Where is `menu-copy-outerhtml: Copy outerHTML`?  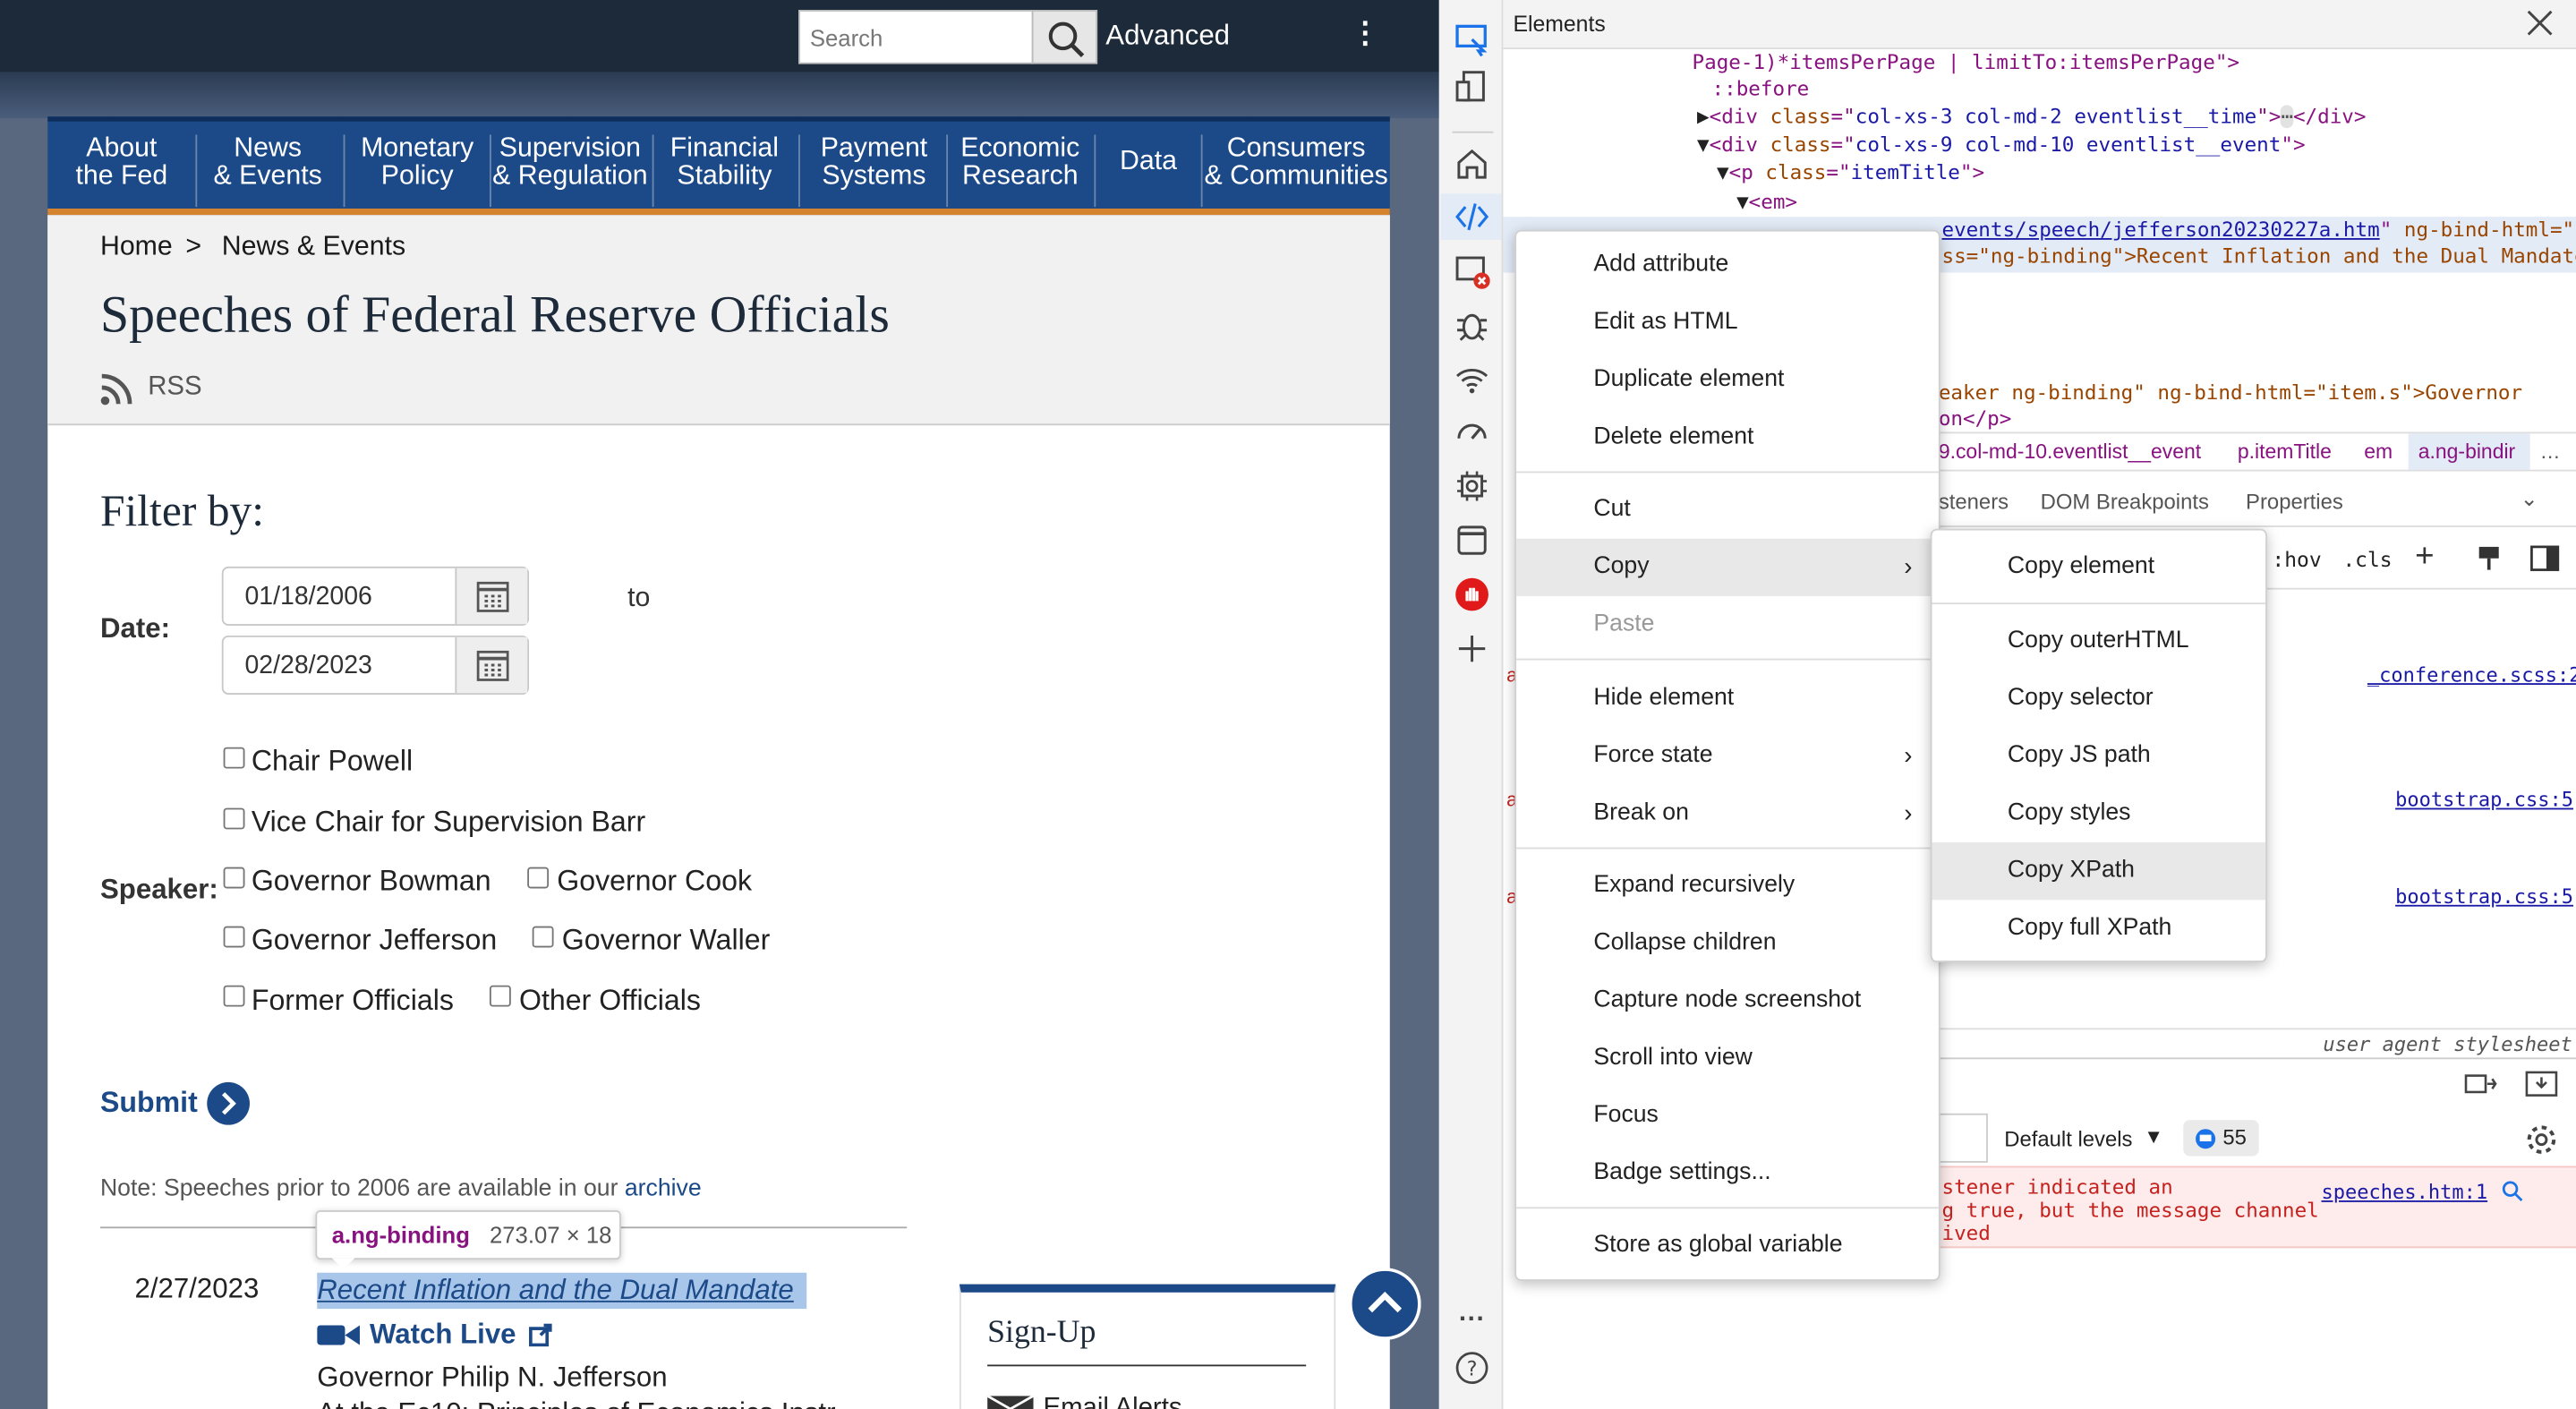 menu-copy-outerhtml: Copy outerHTML is located at coordinates (2098, 641).